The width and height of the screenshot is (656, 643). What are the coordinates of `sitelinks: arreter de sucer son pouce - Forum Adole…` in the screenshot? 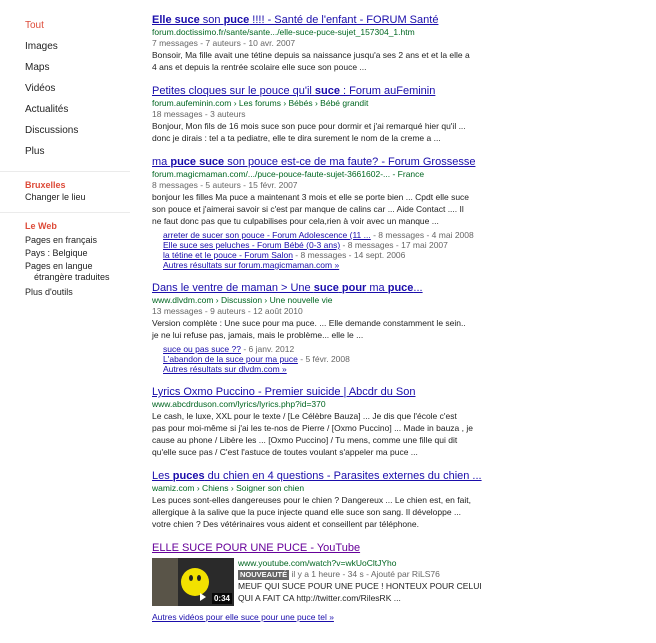 It's located at (327, 250).